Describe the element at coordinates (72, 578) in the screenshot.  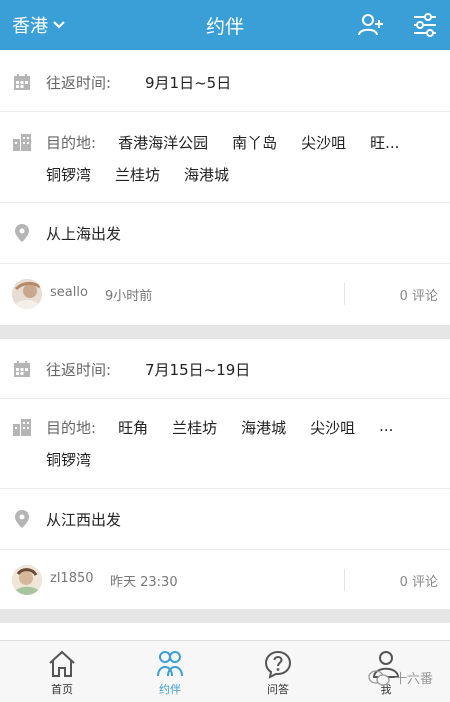
I see `author-name: zl1850` at that location.